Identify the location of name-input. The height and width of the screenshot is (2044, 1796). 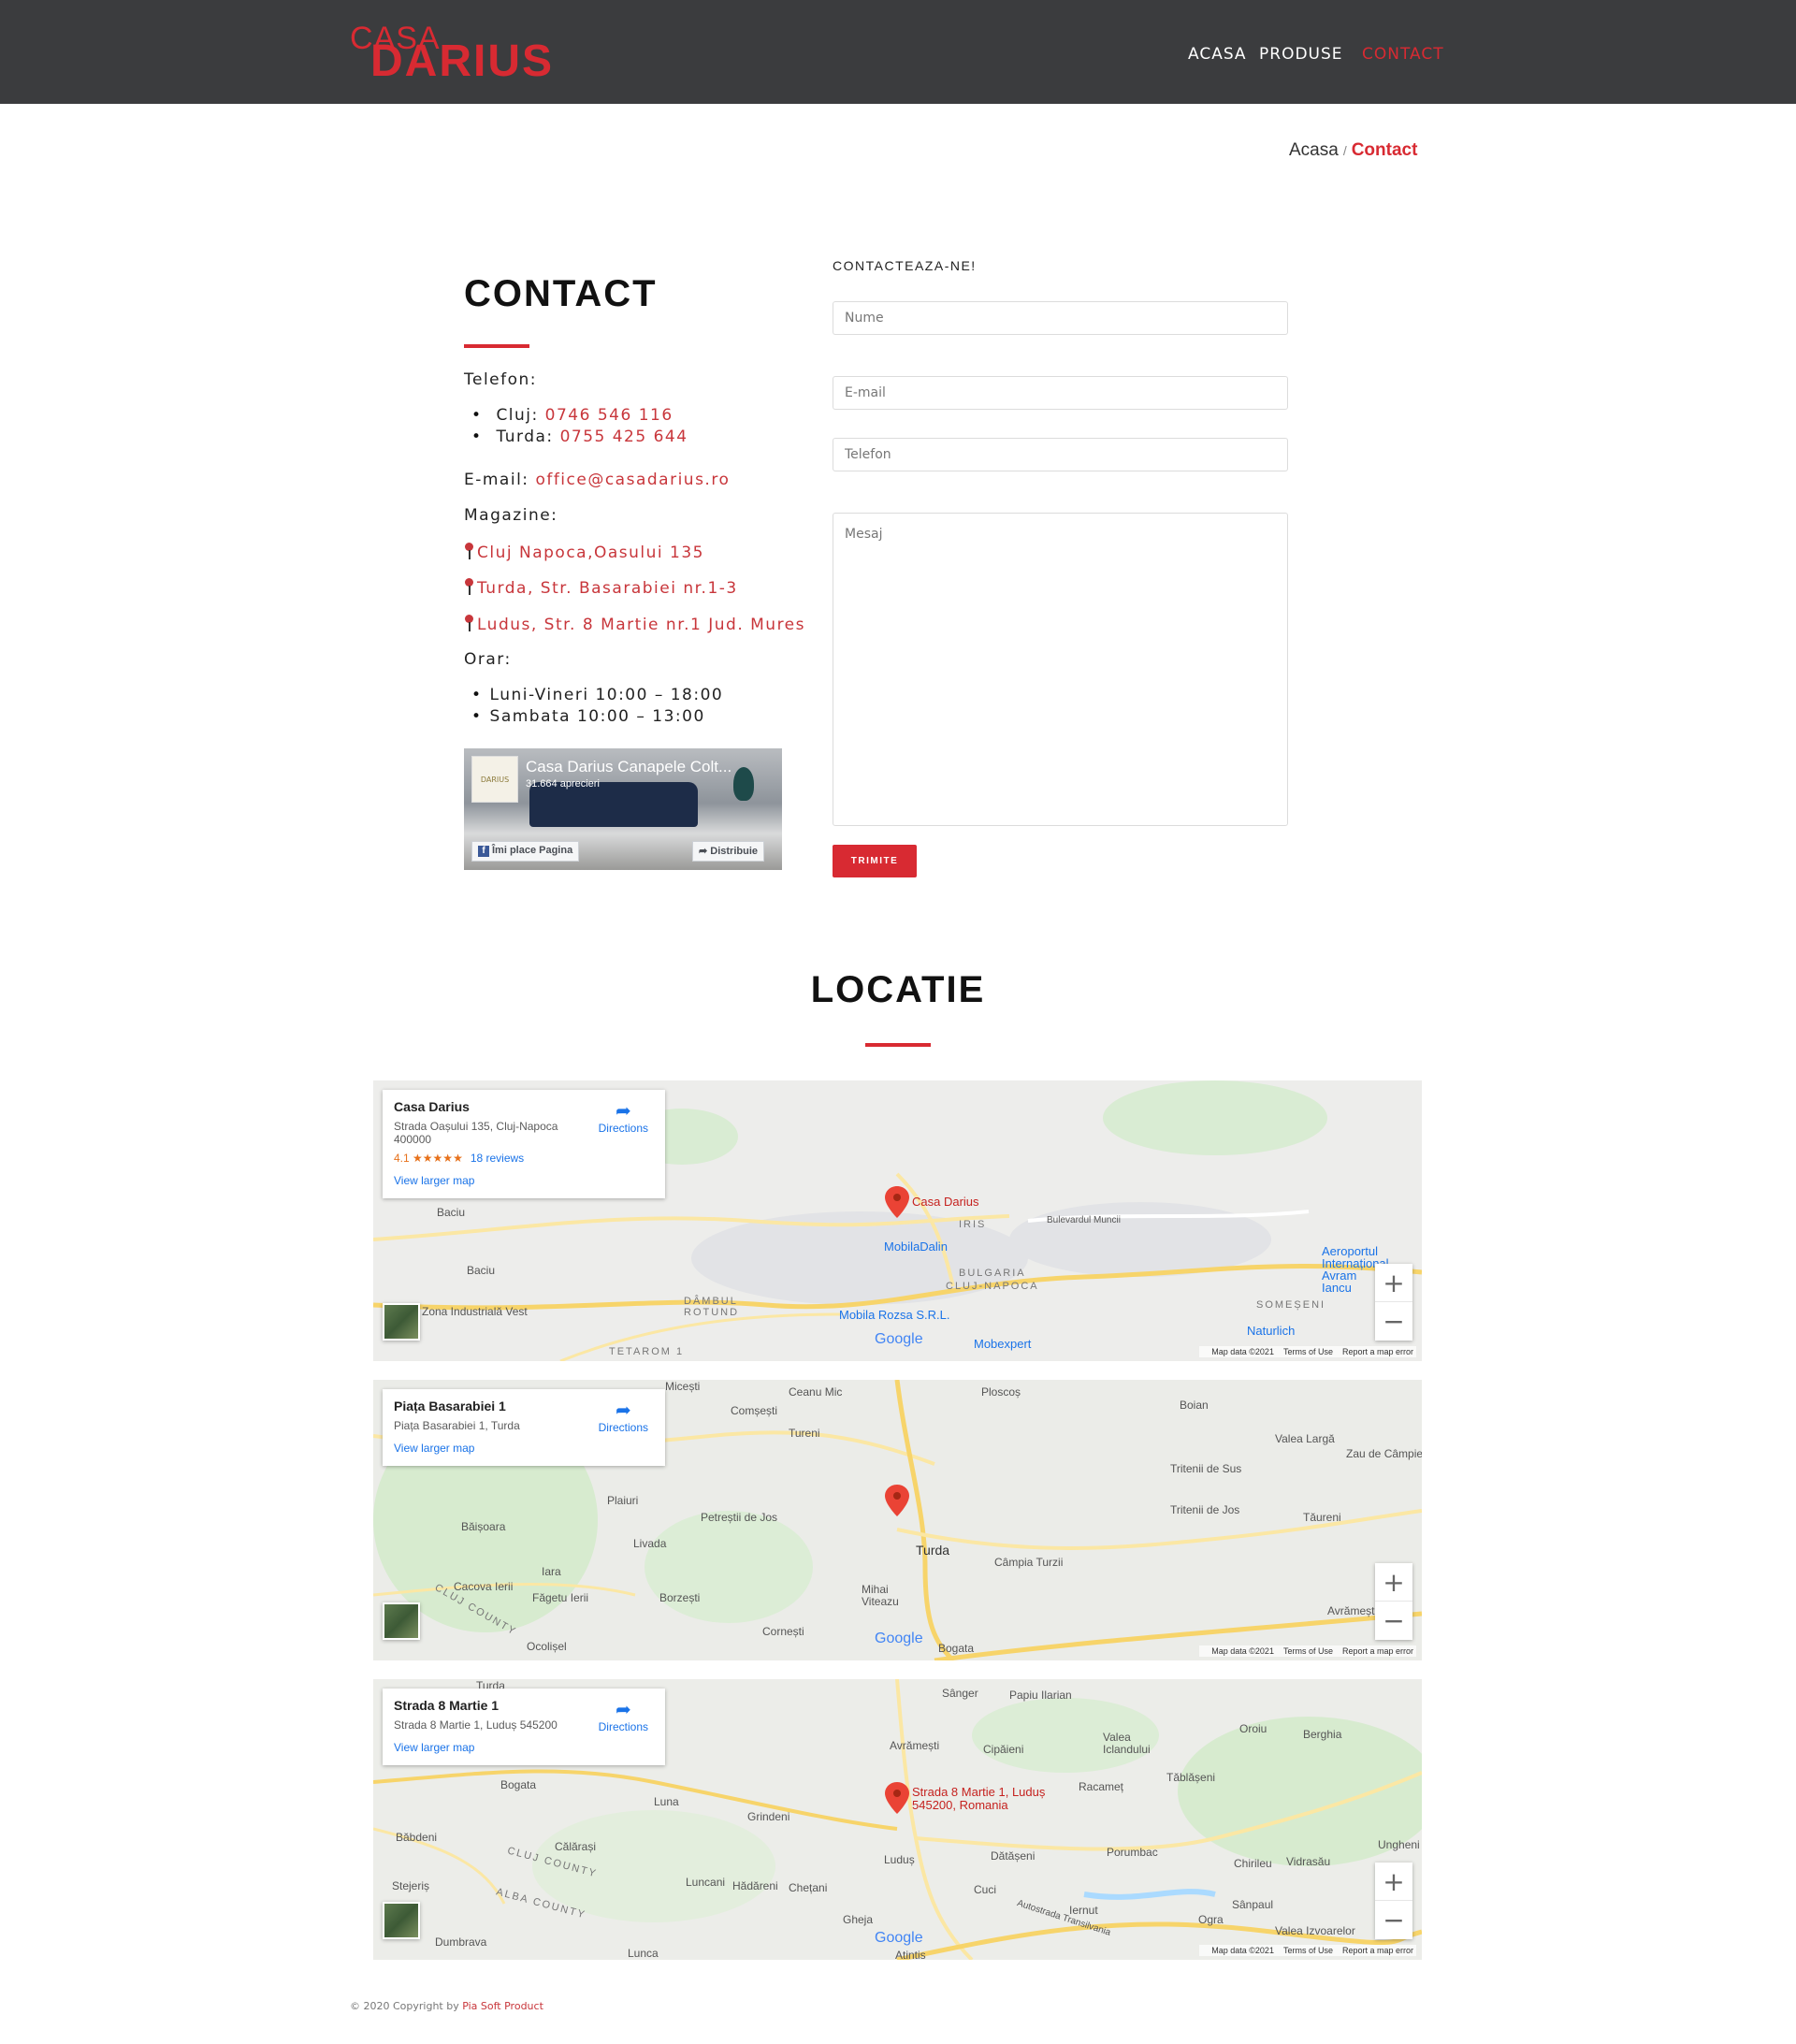
(1060, 318).